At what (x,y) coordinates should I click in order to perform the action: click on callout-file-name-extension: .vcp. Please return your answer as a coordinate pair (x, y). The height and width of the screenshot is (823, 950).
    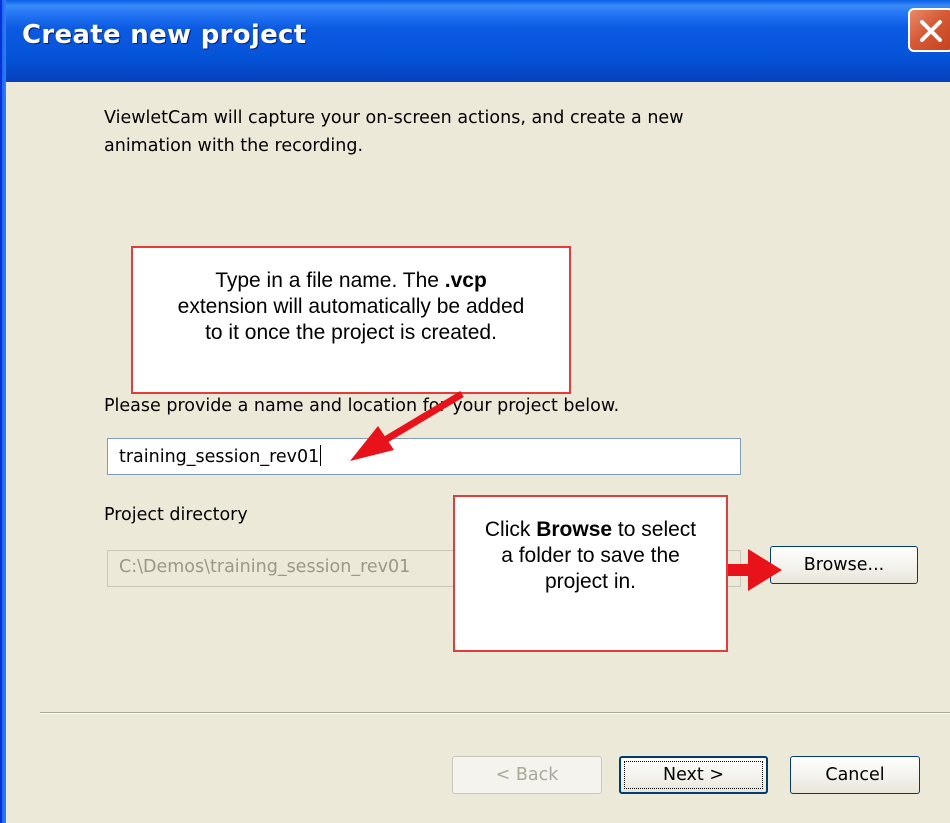
    Looking at the image, I should click on (465, 280).